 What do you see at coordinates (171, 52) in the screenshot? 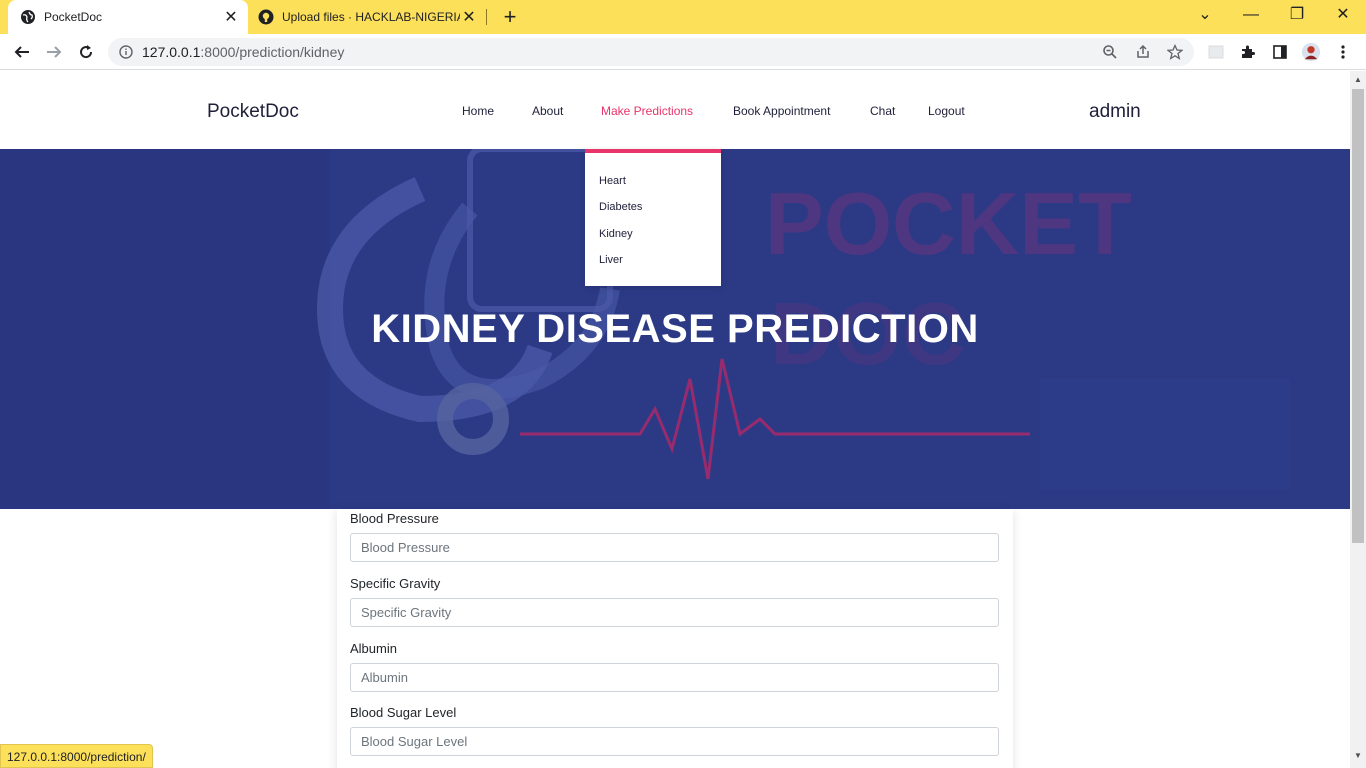
I see `url-host: 127.0.0.1` at bounding box center [171, 52].